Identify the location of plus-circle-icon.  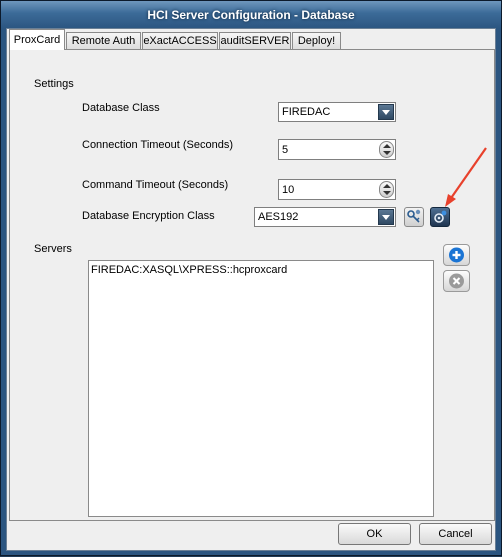
(456, 255).